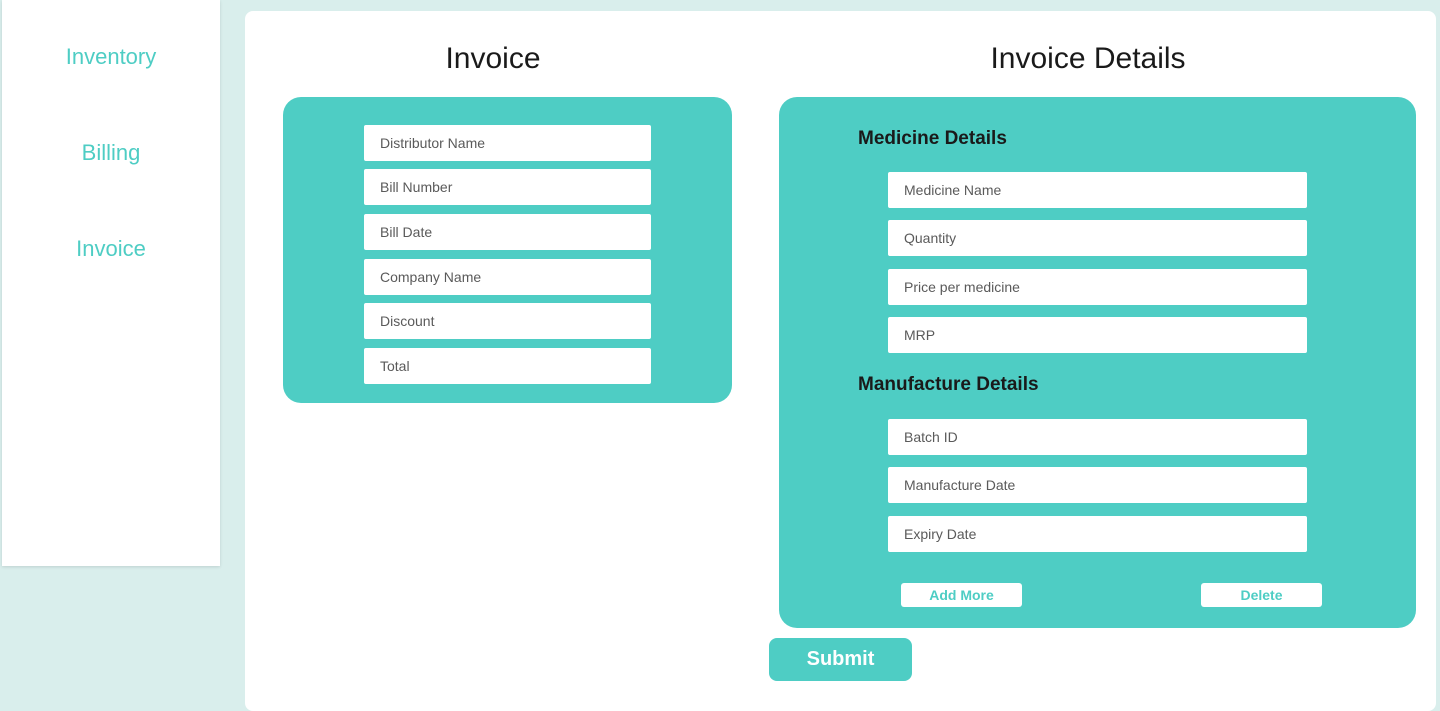 The width and height of the screenshot is (1440, 711). I want to click on sidebar-item-inventory: Inventory, so click(111, 57).